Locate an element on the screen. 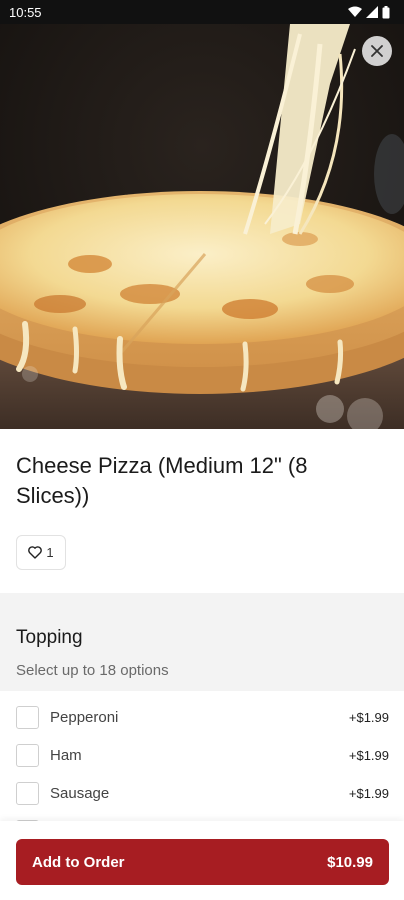 This screenshot has height=900, width=404. add-to-order-label: Add to Order is located at coordinates (78, 862).